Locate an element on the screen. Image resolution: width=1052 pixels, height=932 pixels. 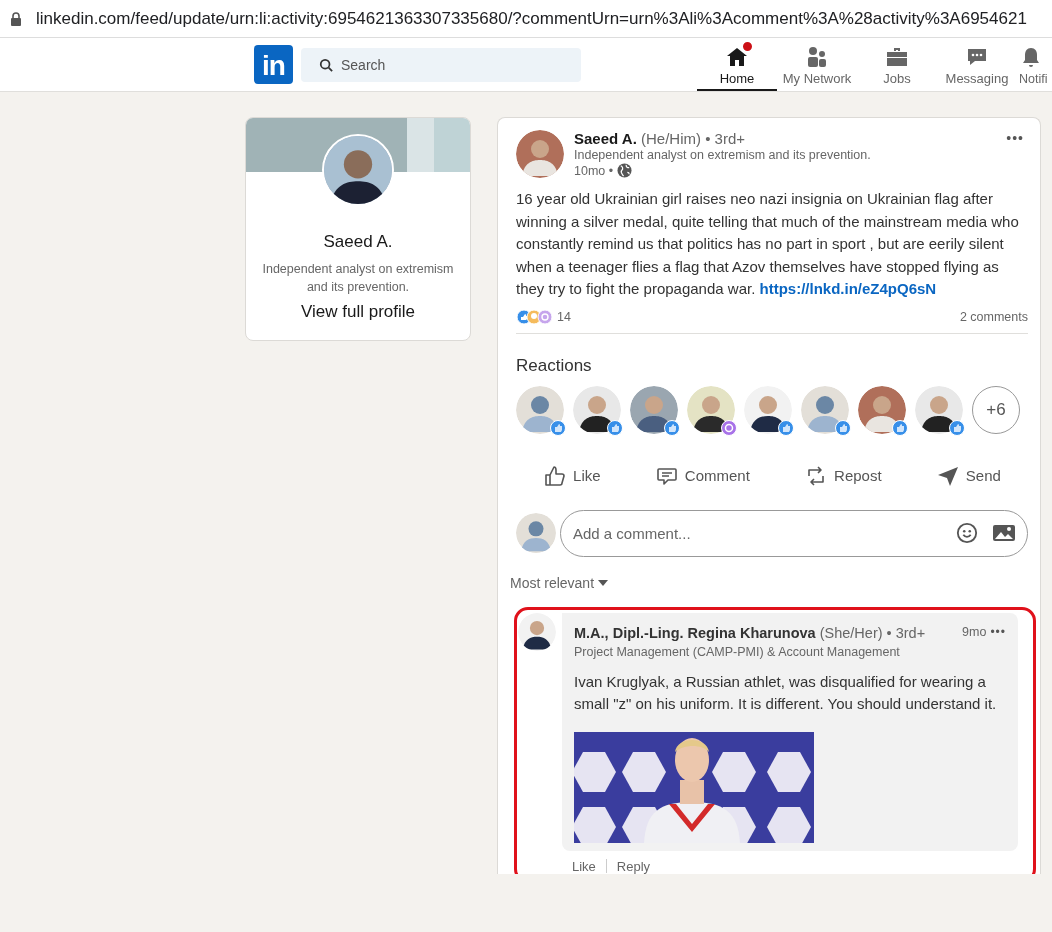
post-text: 16 year old Ukrainian girl raises neo nazi insignia on Ukrainian flag after winning a silver medal, quite telling that much of the mainstream media who constantly remind us that politics has no part in sport , but are eerily silent when a teenager flies a flag that Azov themselves have stopped flying as they try to fight the propaganda war. https://lnkd.in/eZ4pQ6sN is located at coordinates (768, 244).